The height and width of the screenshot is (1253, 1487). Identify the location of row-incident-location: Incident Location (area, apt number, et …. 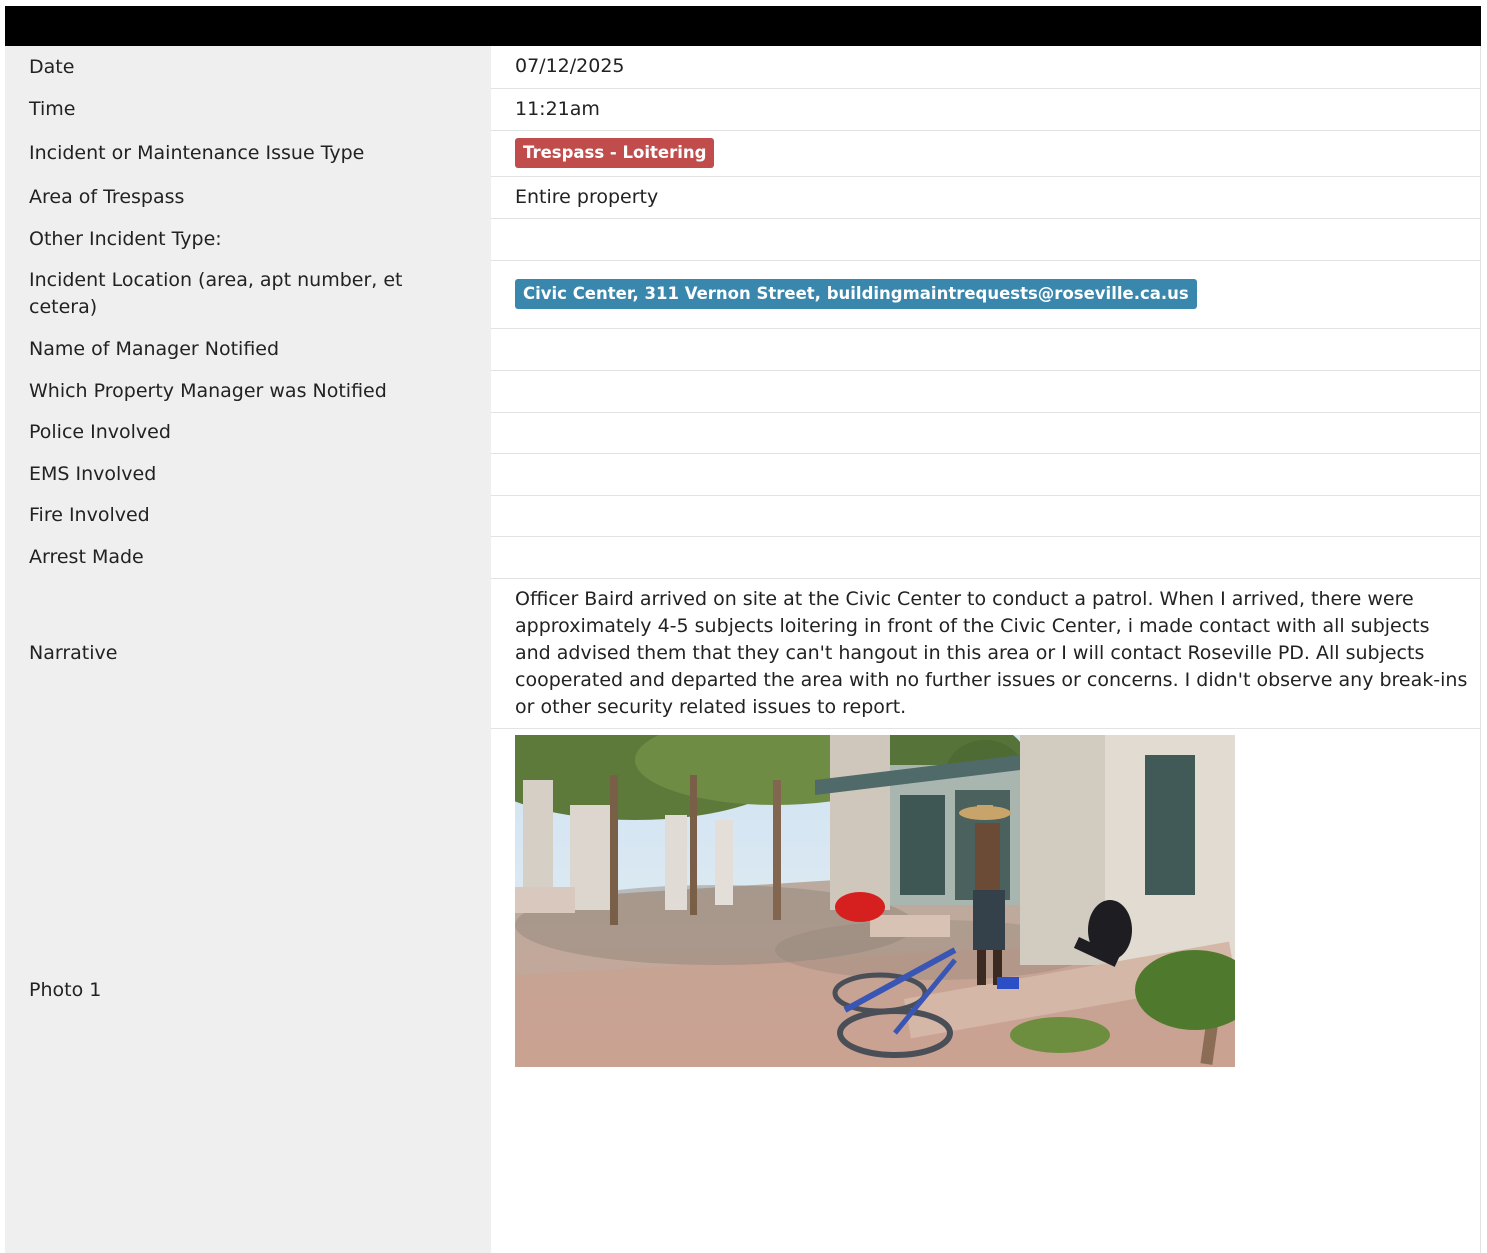
(743, 294).